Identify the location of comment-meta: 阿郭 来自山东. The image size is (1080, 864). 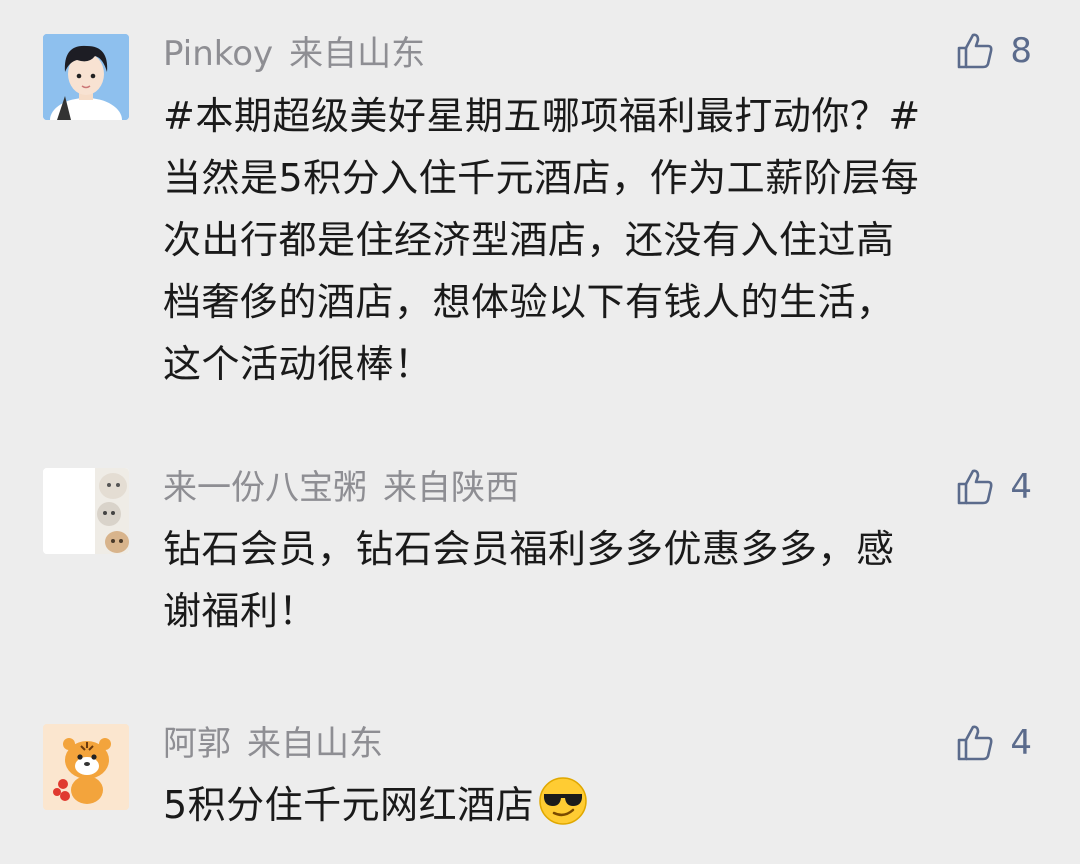
(273, 744).